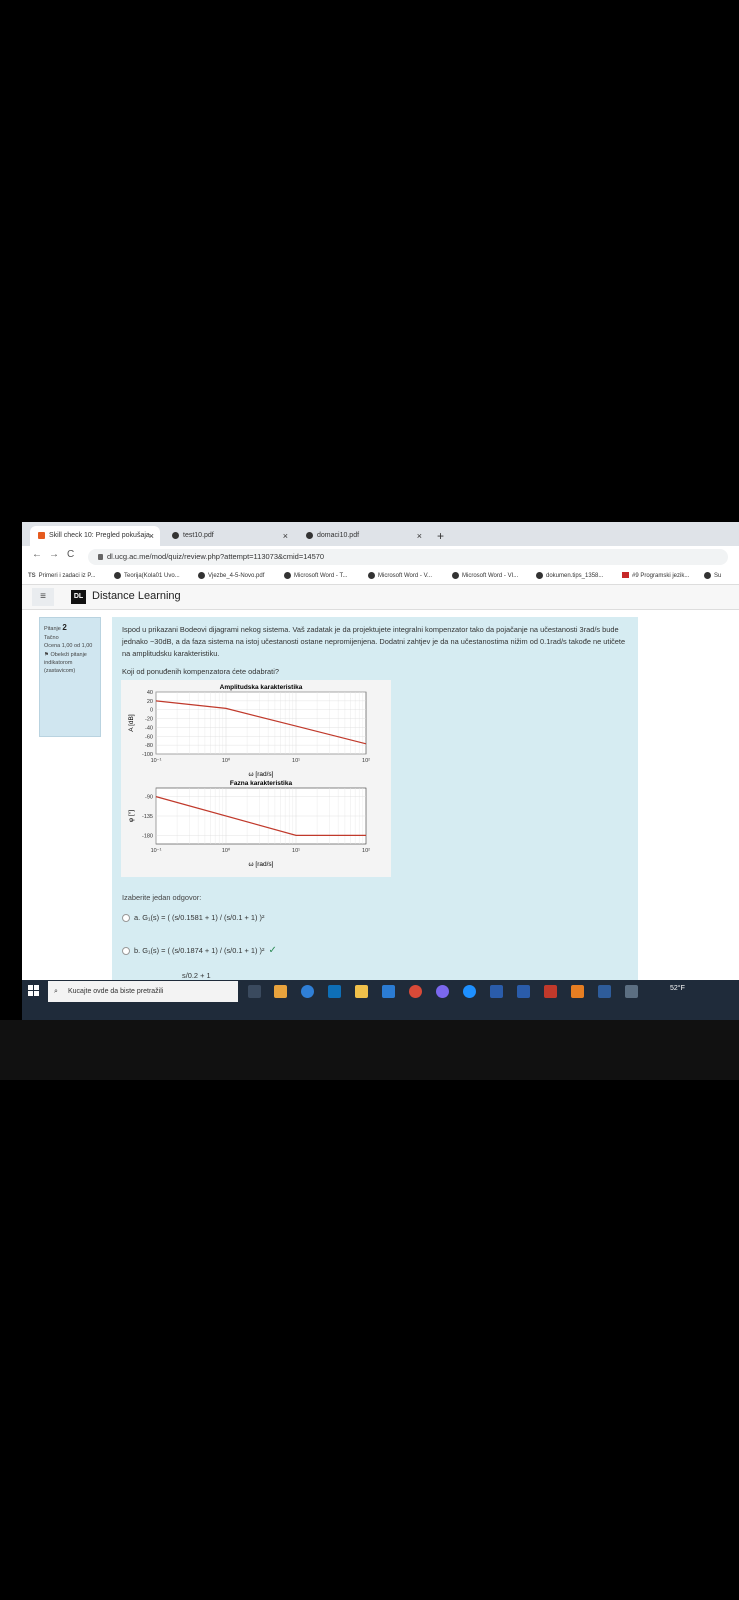  What do you see at coordinates (100, 557) in the screenshot?
I see `lock-icon` at bounding box center [100, 557].